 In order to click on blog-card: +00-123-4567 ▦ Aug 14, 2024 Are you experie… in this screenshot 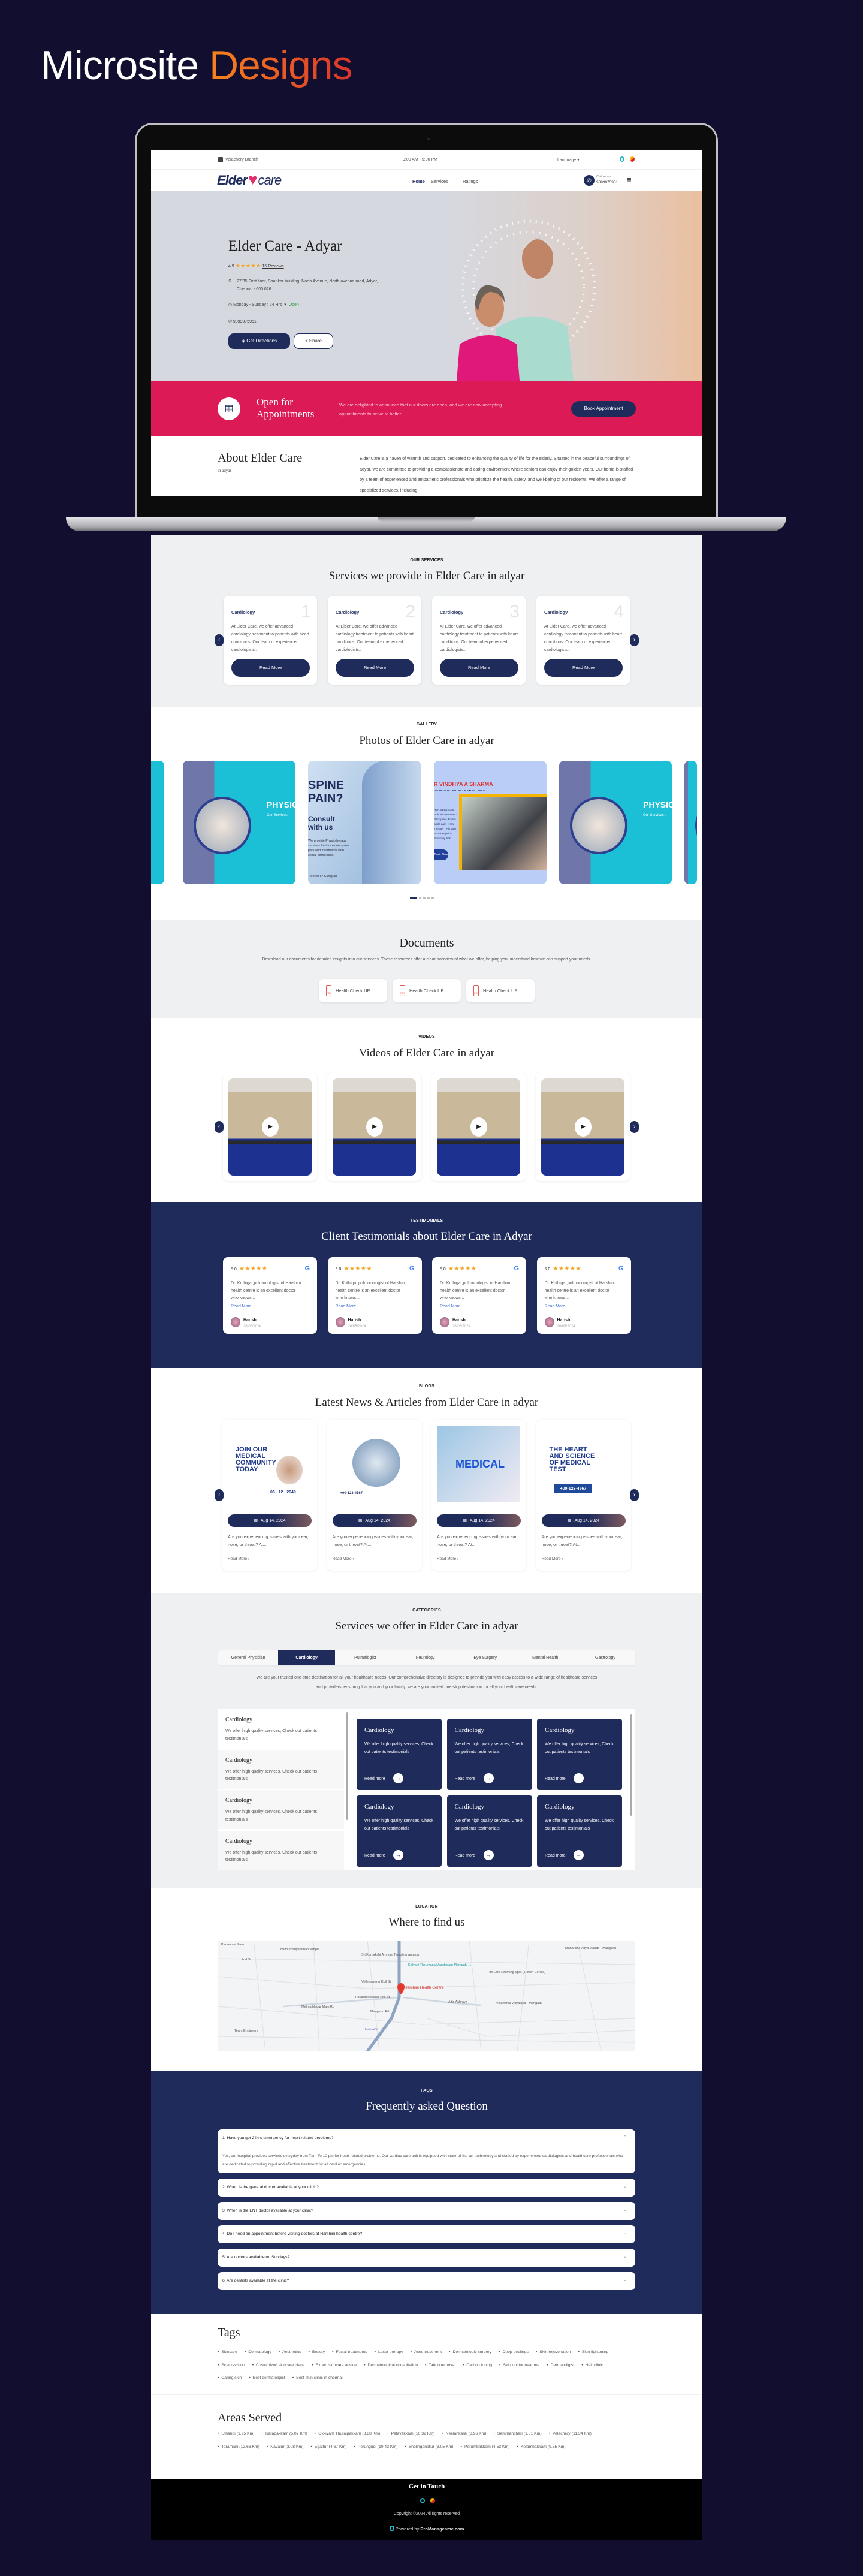, I will do `click(374, 1495)`.